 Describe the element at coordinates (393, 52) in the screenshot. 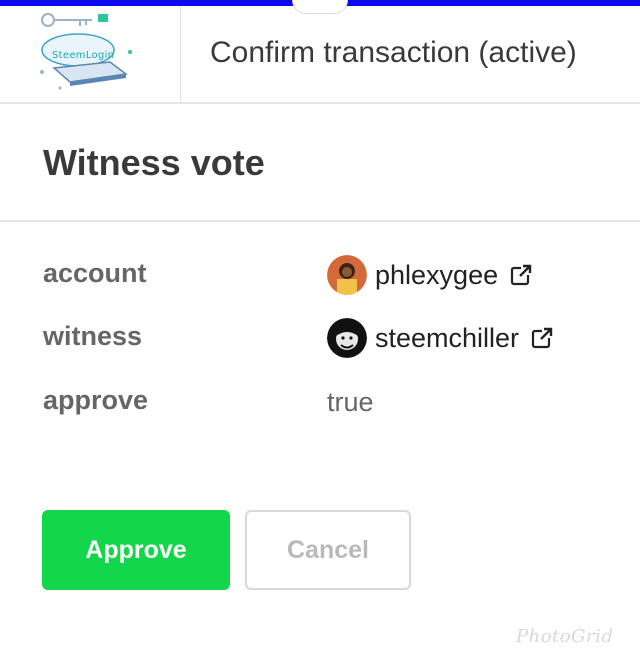

I see `page-title: Confirm transaction (active)` at that location.